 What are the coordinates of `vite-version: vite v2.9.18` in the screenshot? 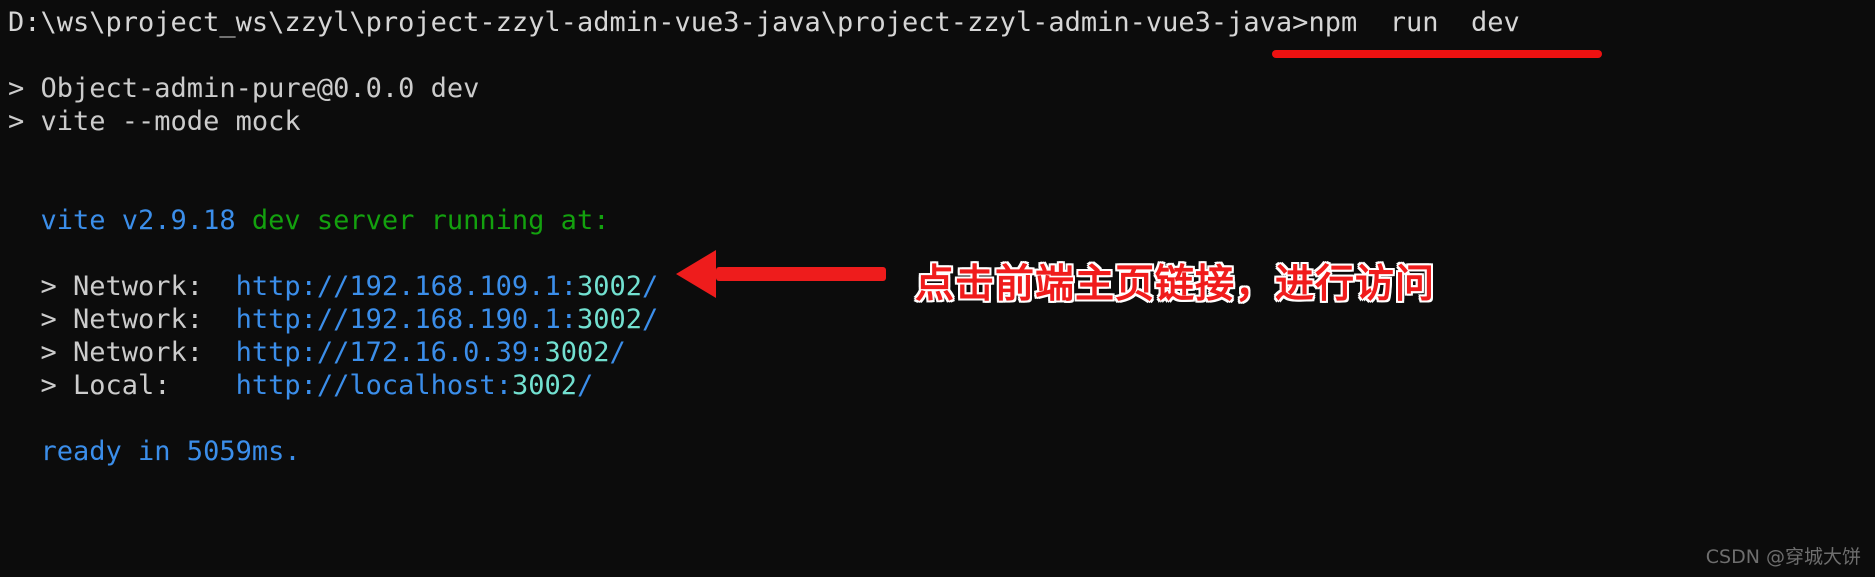 It's located at (122, 220).